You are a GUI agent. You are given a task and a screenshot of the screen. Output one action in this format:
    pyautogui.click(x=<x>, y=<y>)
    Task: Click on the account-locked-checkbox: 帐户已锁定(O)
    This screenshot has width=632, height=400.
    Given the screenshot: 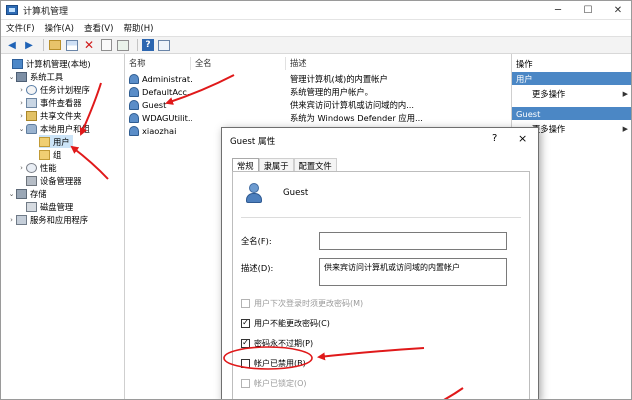 What is the action you would take?
    pyautogui.click(x=274, y=383)
    